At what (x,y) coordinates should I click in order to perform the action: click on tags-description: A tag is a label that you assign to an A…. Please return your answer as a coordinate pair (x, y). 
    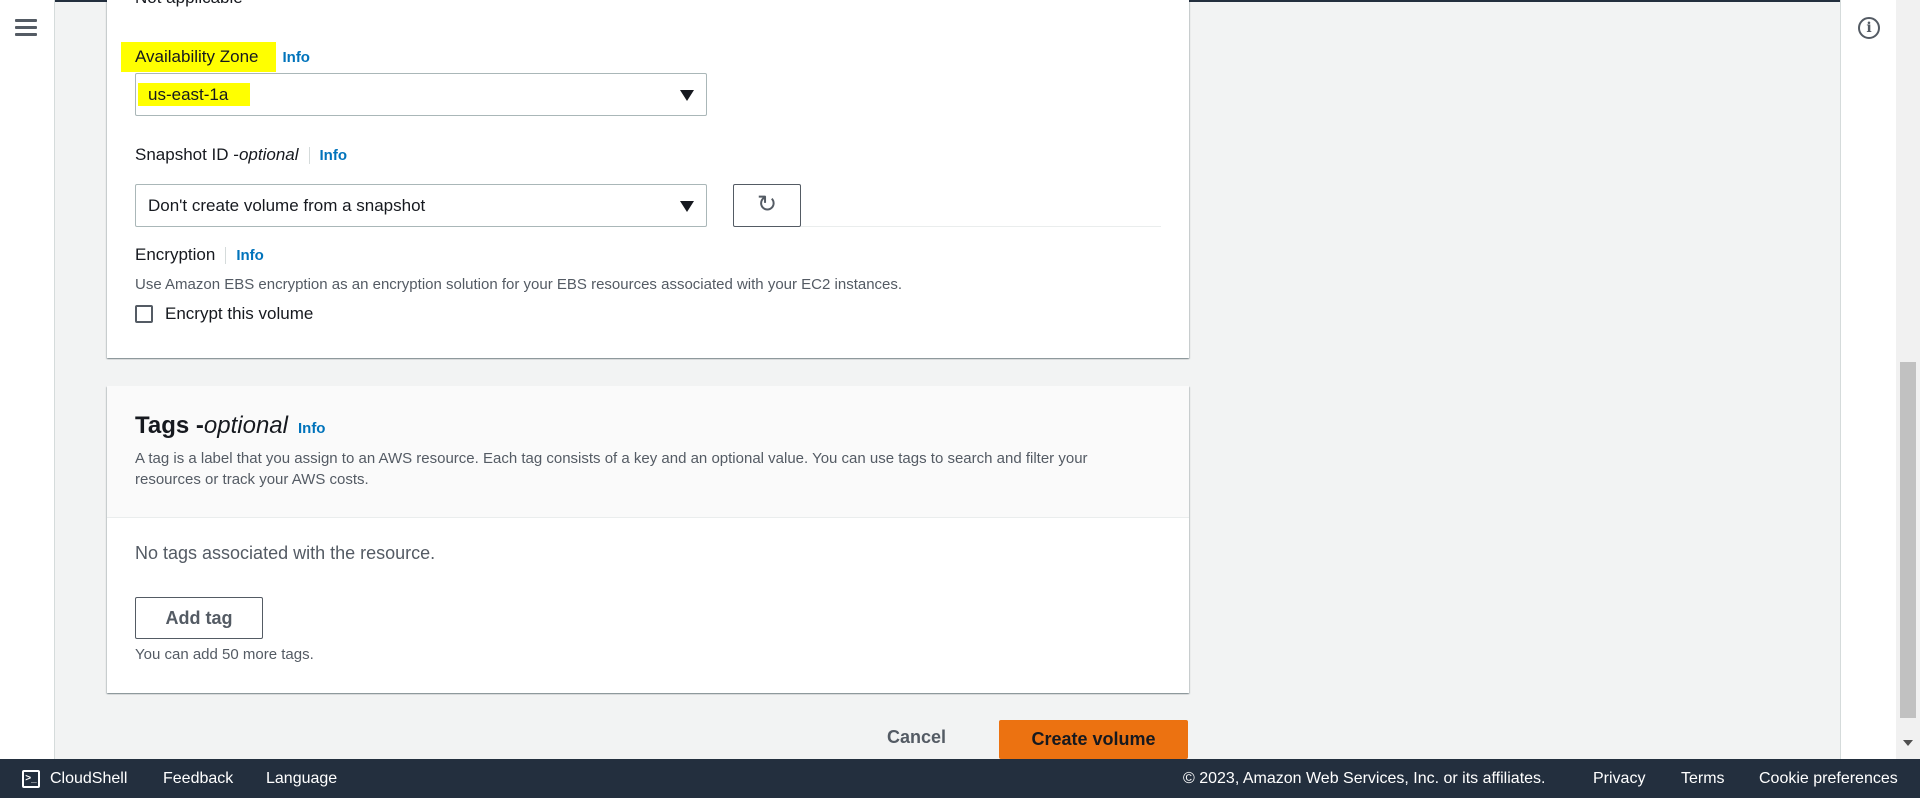
    Looking at the image, I should click on (611, 469).